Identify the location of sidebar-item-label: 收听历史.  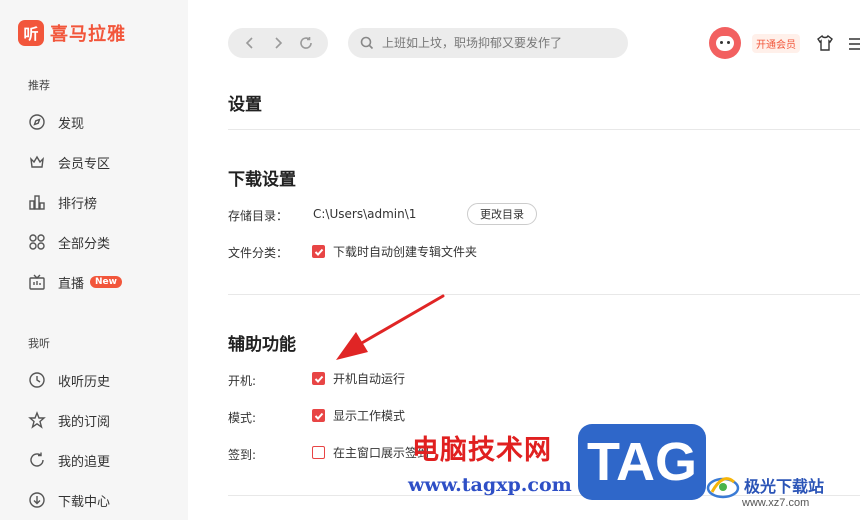
(84, 382).